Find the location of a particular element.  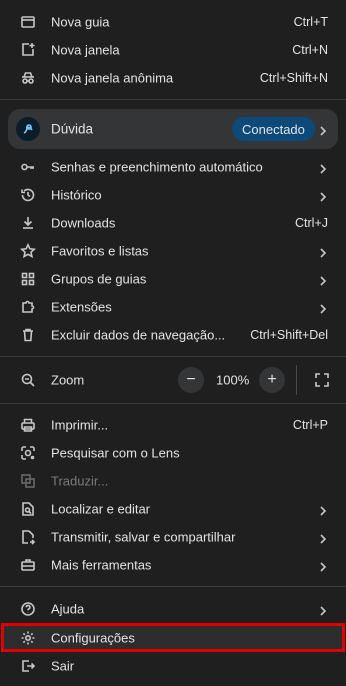

menu-item-zoom: Zoom − 100% + is located at coordinates (173, 380).